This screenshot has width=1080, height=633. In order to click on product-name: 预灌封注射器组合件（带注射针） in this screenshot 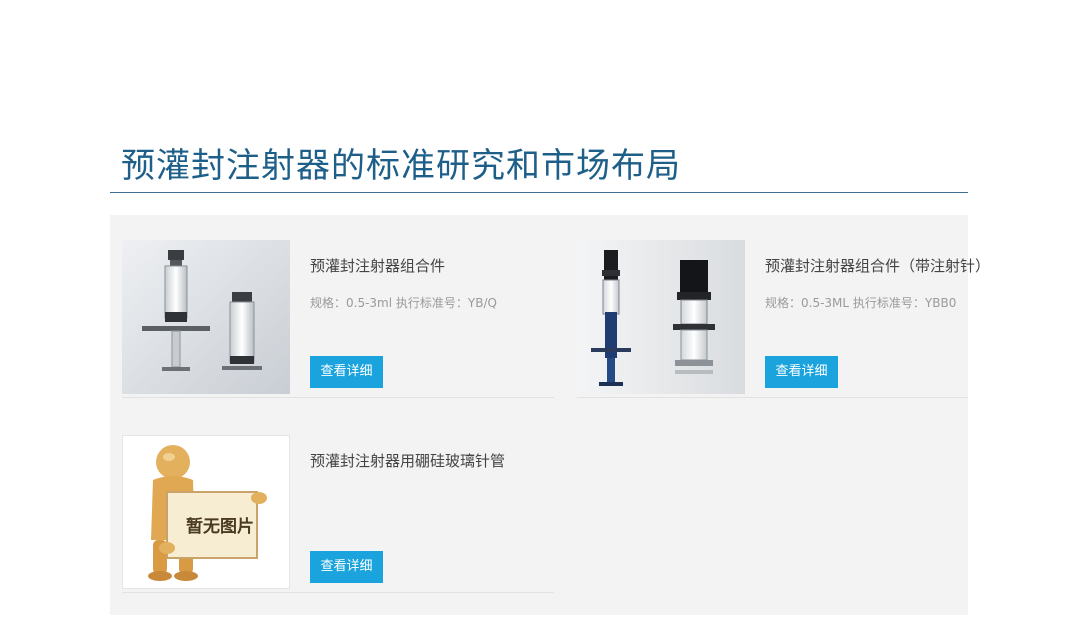, I will do `click(877, 265)`.